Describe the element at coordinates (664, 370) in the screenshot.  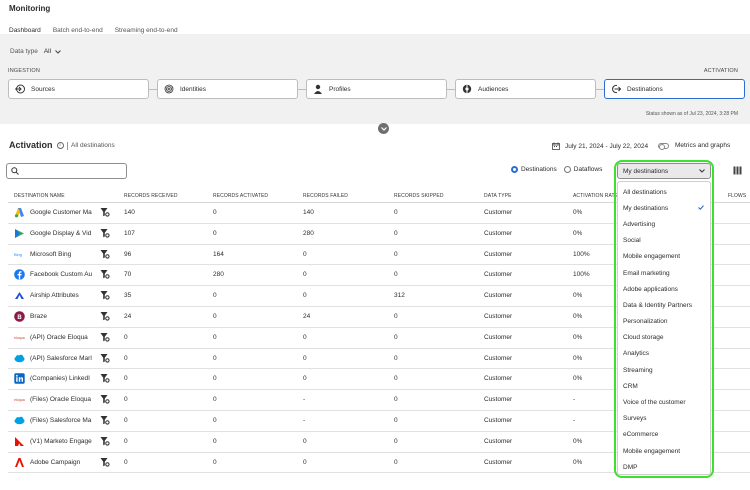
I see `menu-item: Streaming` at that location.